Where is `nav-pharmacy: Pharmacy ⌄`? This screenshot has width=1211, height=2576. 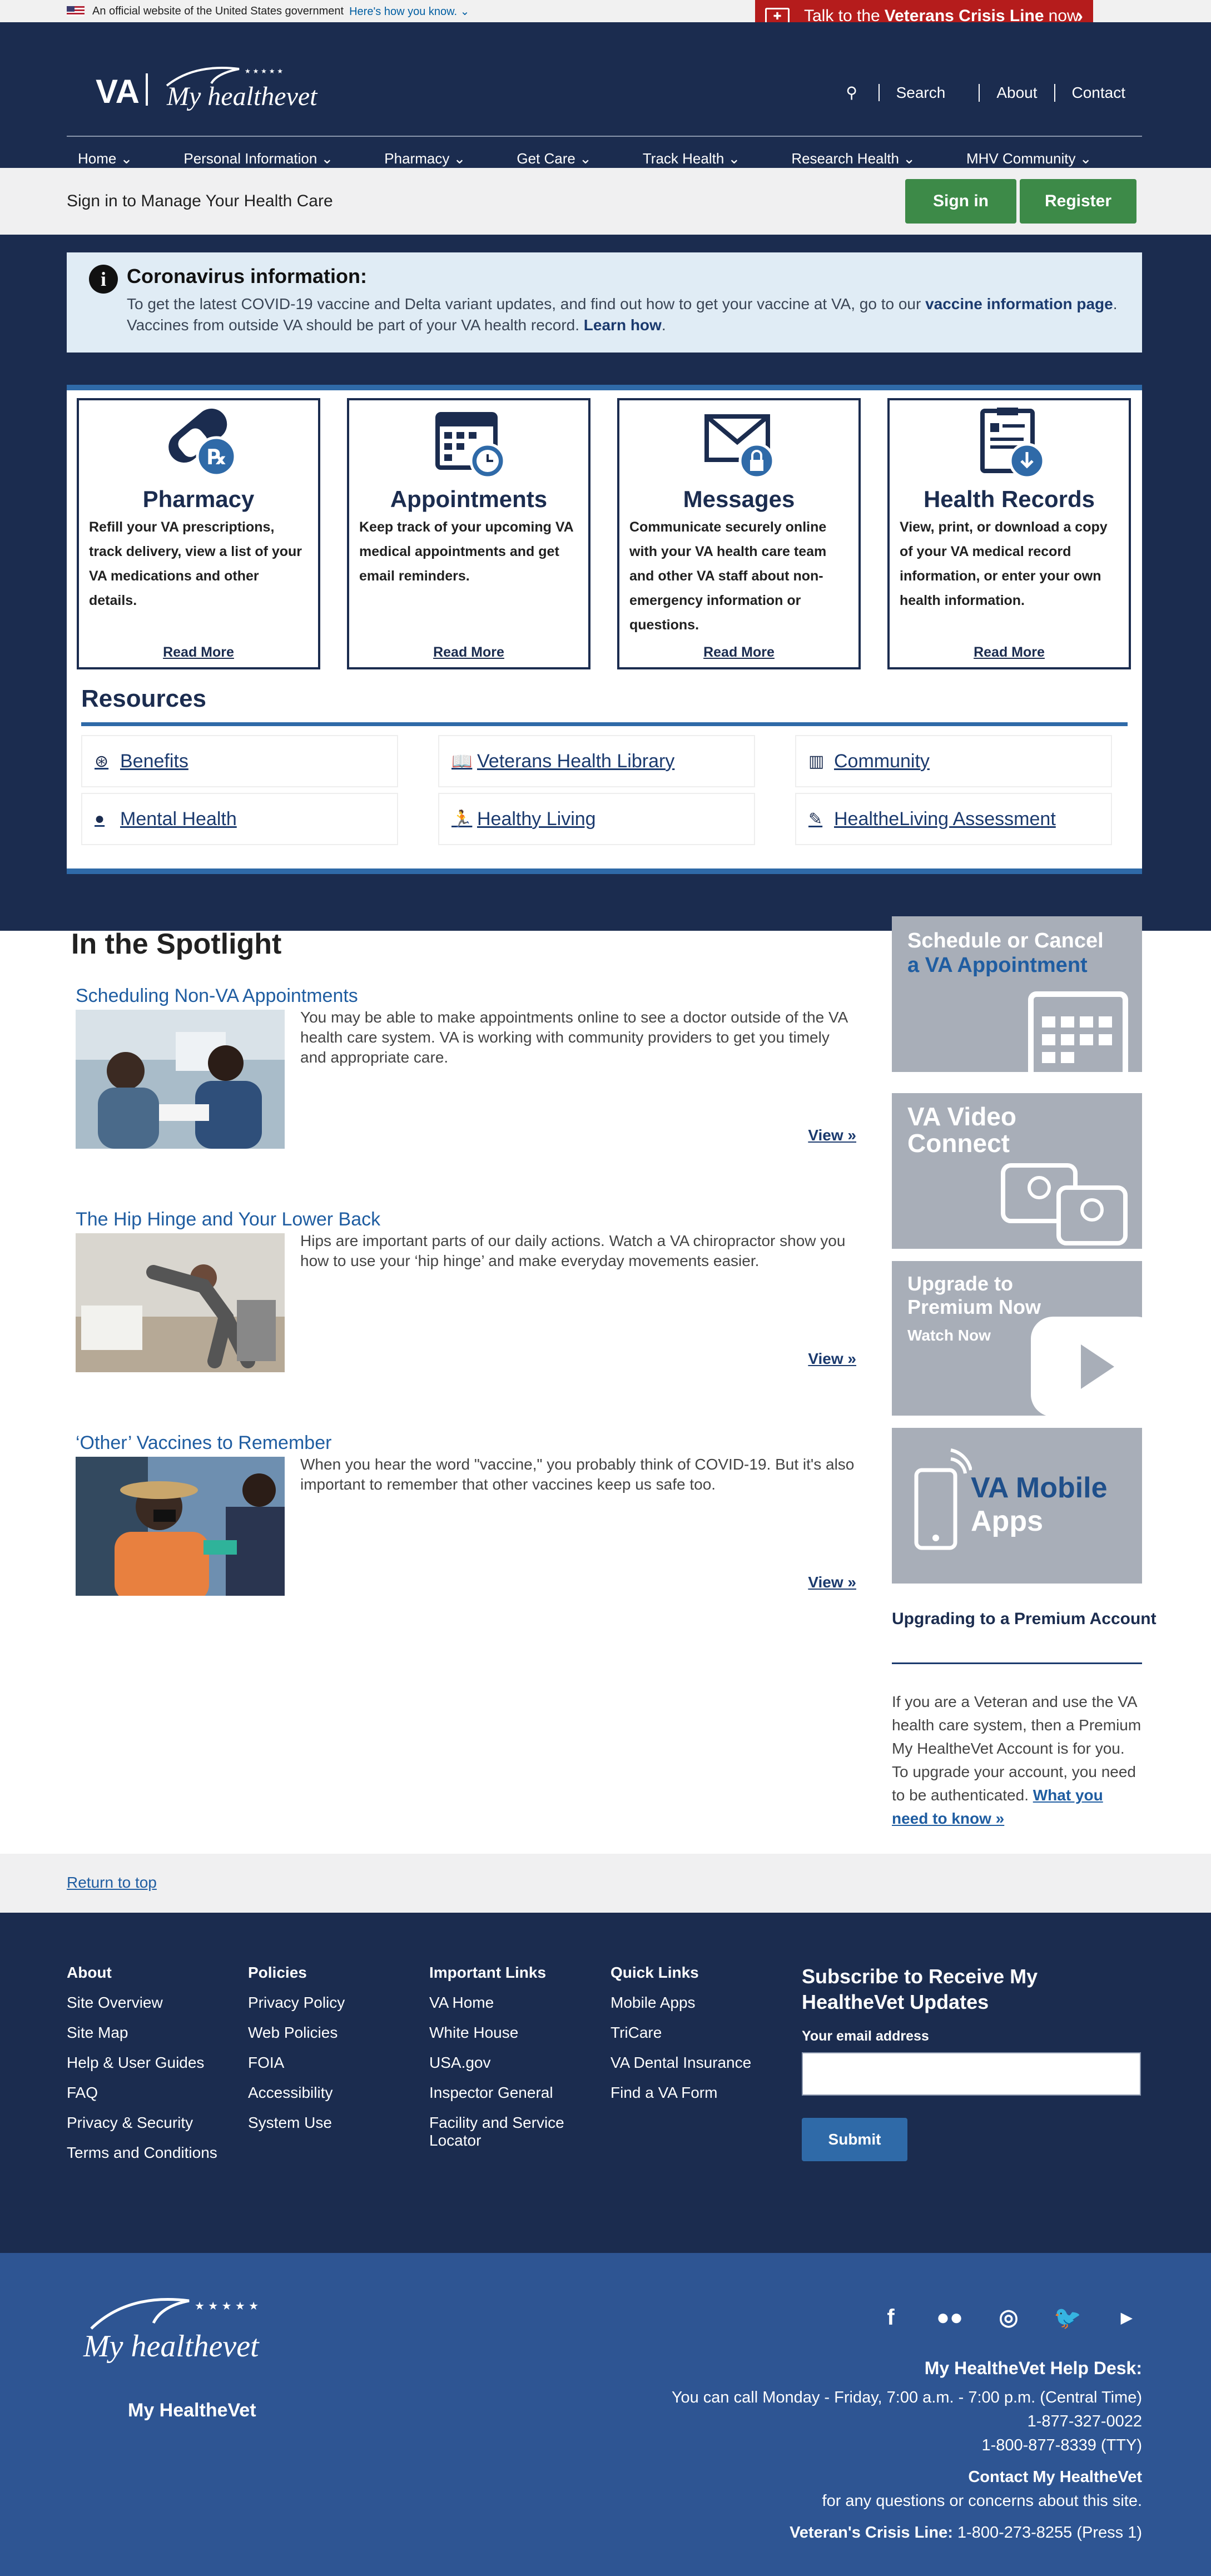
nav-pharmacy: Pharmacy ⌄ is located at coordinates (425, 158).